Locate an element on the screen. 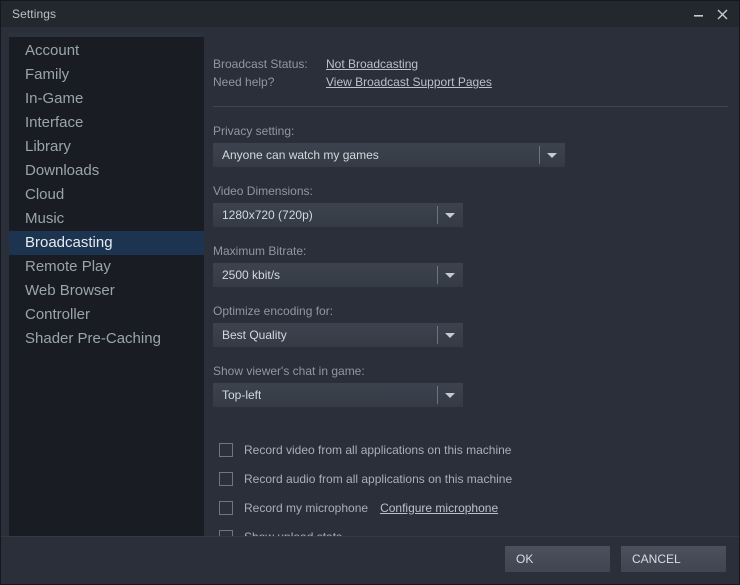 The width and height of the screenshot is (740, 585). sidebar-item-label: Cloud is located at coordinates (45, 194).